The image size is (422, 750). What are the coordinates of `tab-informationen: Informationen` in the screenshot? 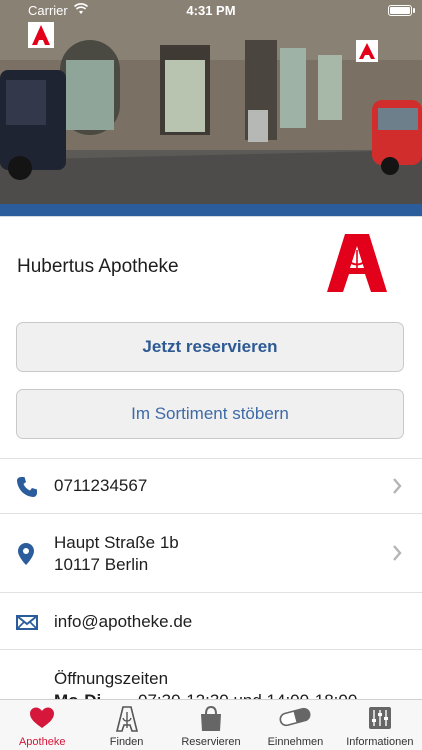 It's located at (380, 725).